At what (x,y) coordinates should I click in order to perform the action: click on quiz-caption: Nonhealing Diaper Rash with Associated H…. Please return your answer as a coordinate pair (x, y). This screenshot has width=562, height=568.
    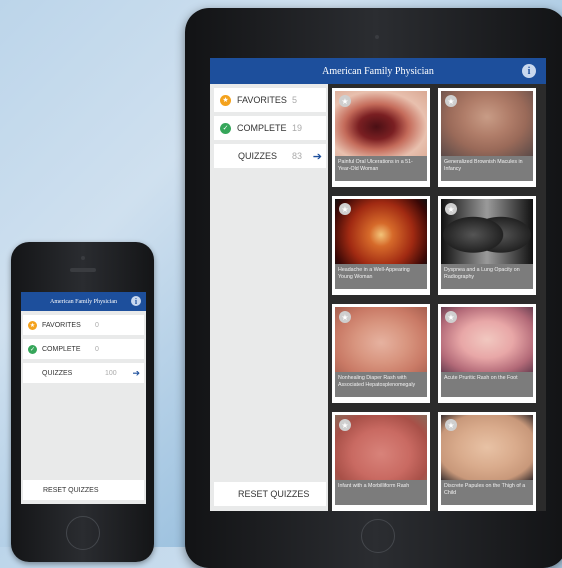
    Looking at the image, I should click on (381, 384).